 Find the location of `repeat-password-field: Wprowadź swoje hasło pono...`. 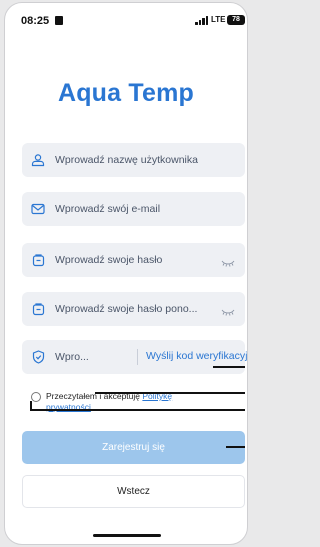

repeat-password-field: Wprowadź swoje hasło pono... is located at coordinates (133, 309).